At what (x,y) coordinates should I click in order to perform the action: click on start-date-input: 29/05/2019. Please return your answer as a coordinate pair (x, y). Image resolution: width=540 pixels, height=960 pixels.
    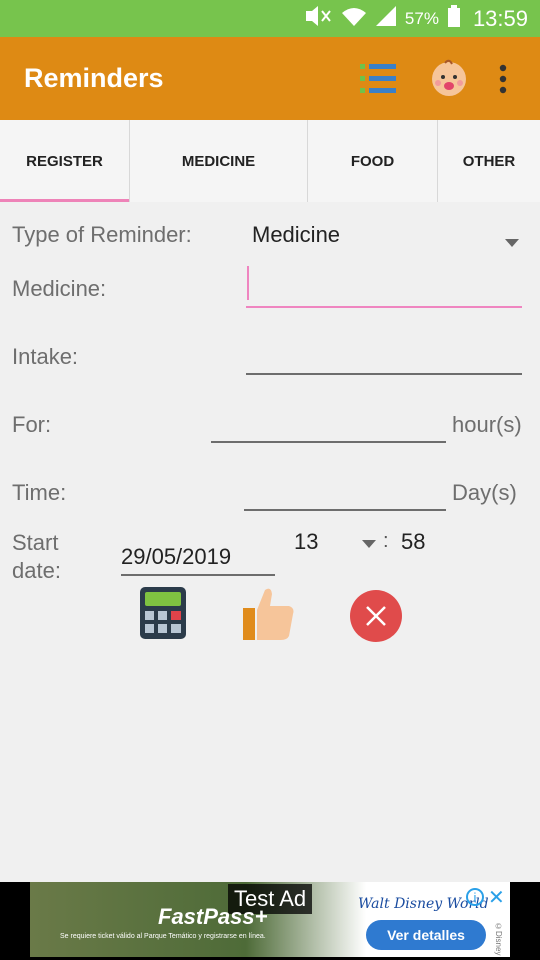
    Looking at the image, I should click on (198, 555).